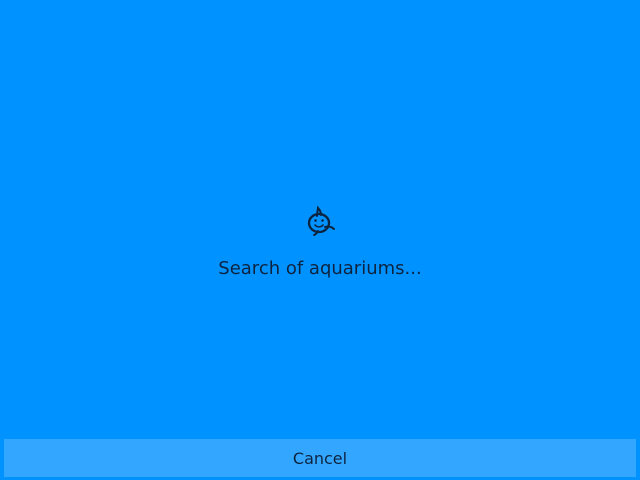 This screenshot has width=640, height=480. What do you see at coordinates (320, 458) in the screenshot?
I see `cancel-button: Cancel` at bounding box center [320, 458].